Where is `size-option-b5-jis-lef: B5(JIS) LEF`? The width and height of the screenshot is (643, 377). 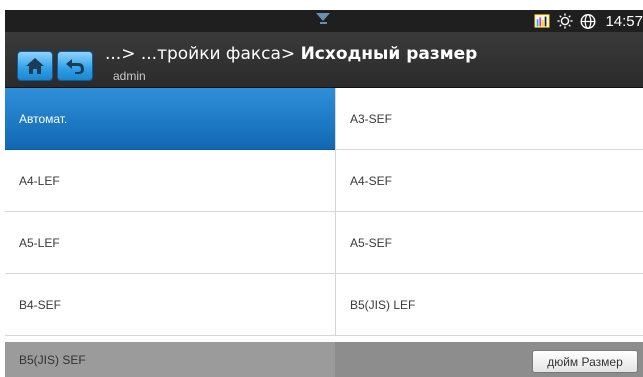
size-option-b5-jis-lef: B5(JIS) LEF is located at coordinates (489, 305).